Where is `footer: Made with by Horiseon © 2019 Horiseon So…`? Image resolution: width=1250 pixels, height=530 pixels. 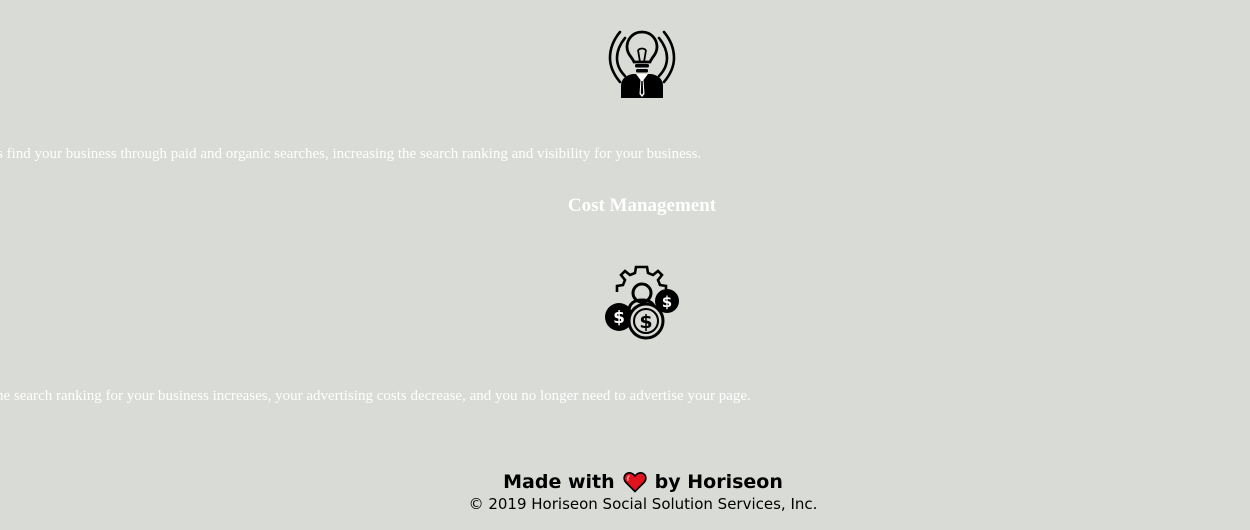
footer: Made with by Horiseon © 2019 Horiseon So… is located at coordinates (634, 492).